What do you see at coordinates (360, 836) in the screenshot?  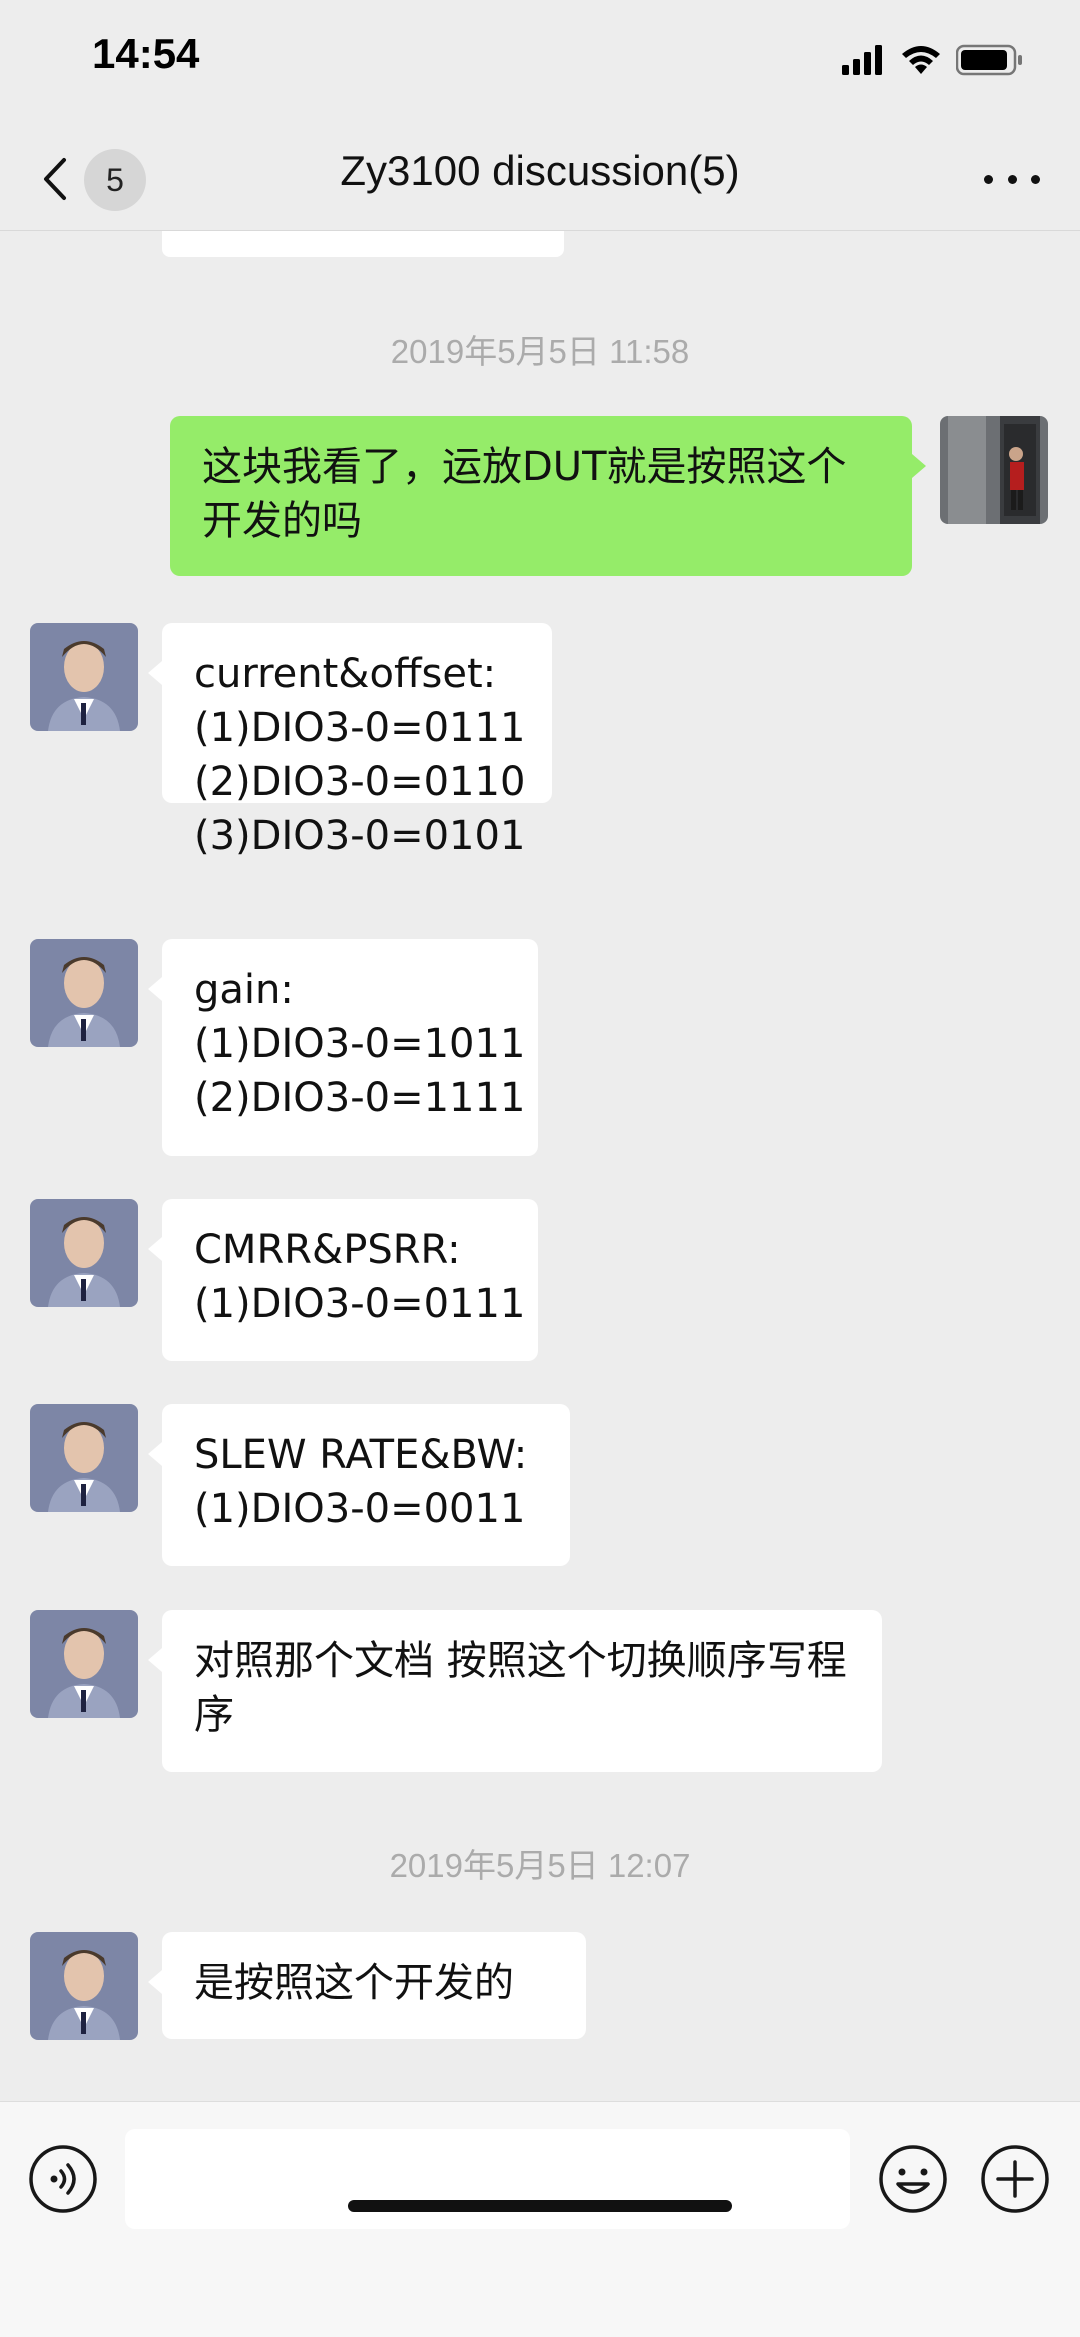 I see `message-text: (3)DIO3-0=0101` at bounding box center [360, 836].